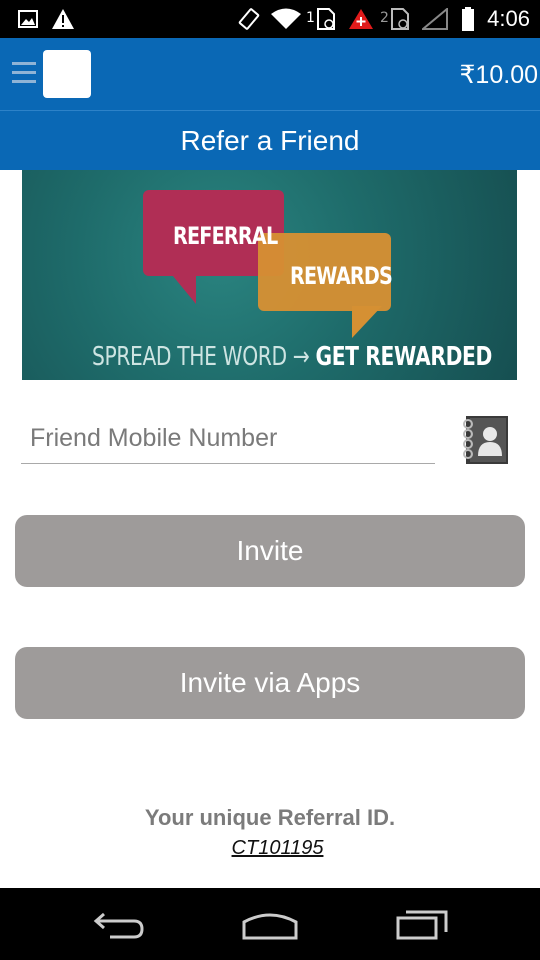 This screenshot has height=960, width=540. What do you see at coordinates (225, 236) in the screenshot?
I see `banner-word-referral: REFERRAL` at bounding box center [225, 236].